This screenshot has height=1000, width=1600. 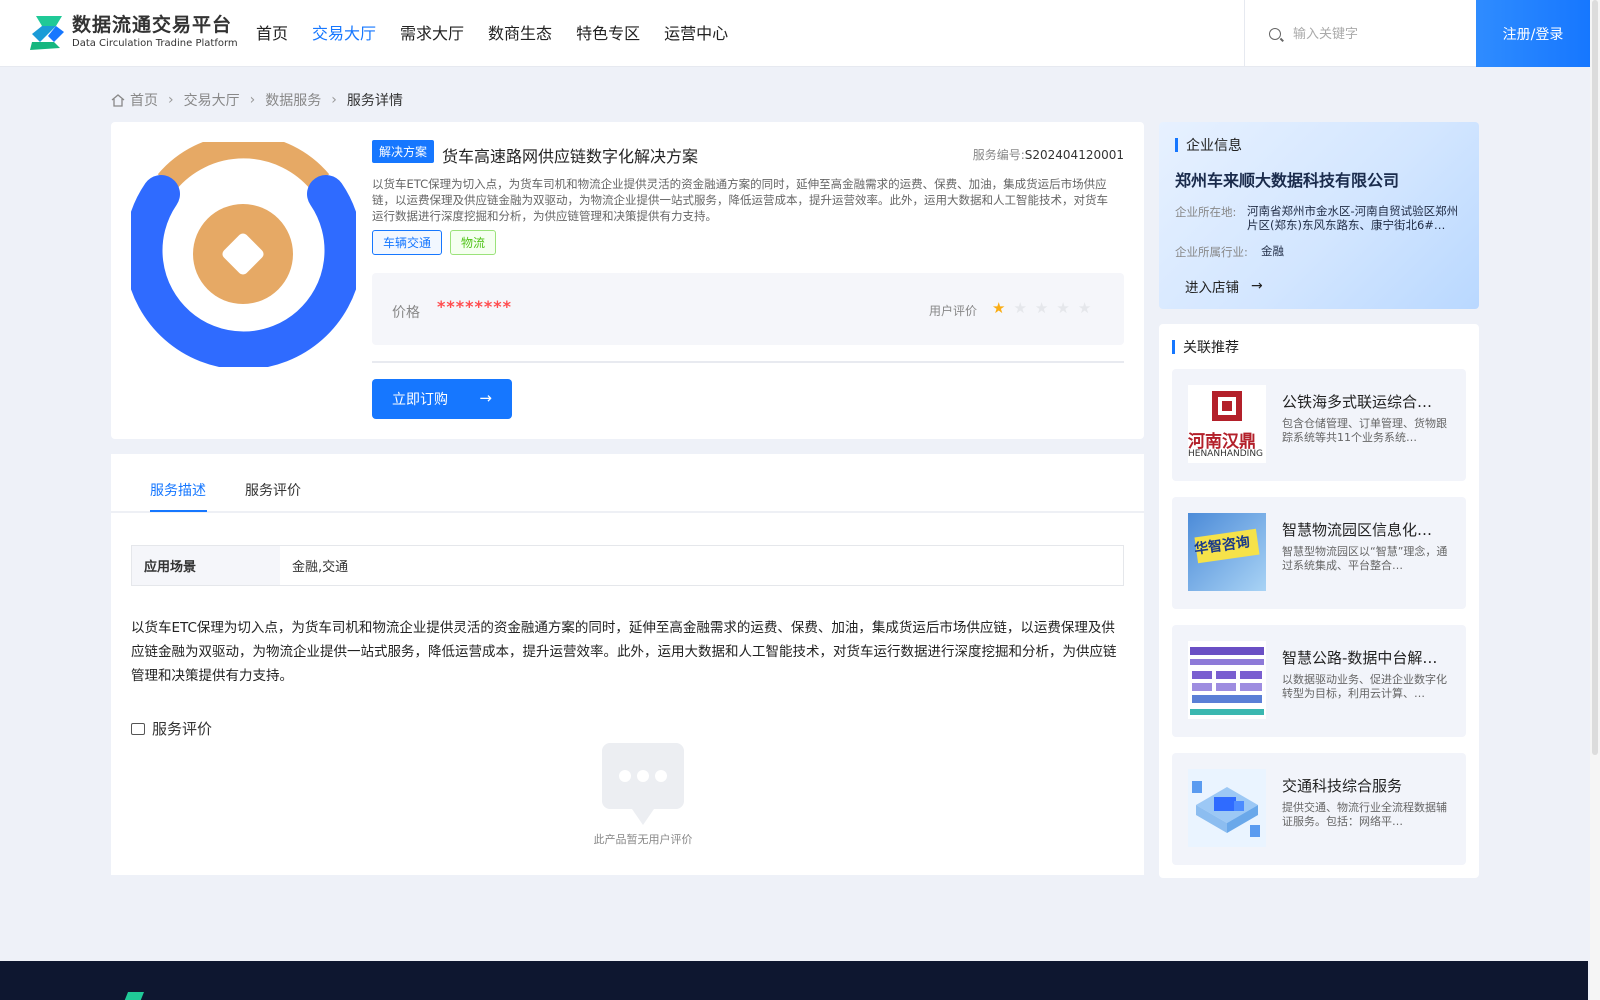 What do you see at coordinates (420, 400) in the screenshot?
I see `subscribe-label: 立即订购` at bounding box center [420, 400].